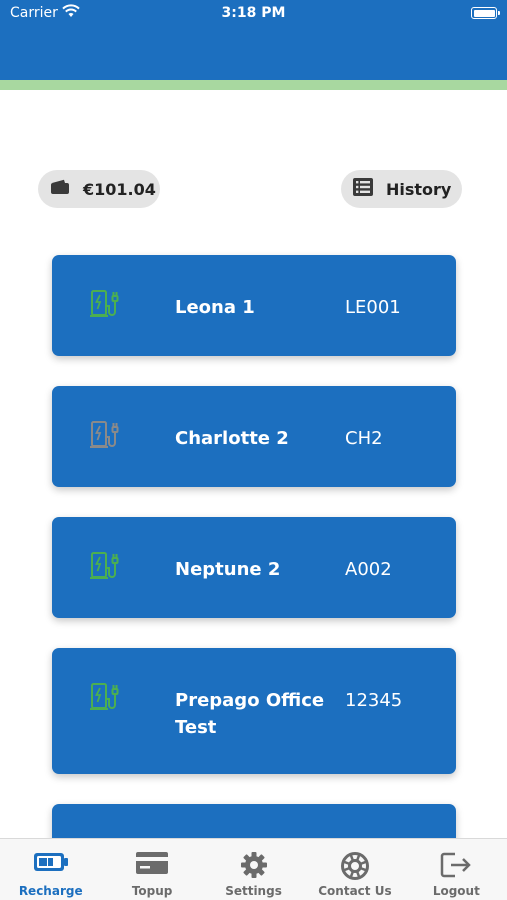 Image resolution: width=507 pixels, height=900 pixels. Describe the element at coordinates (363, 189) in the screenshot. I see `list-icon` at that location.